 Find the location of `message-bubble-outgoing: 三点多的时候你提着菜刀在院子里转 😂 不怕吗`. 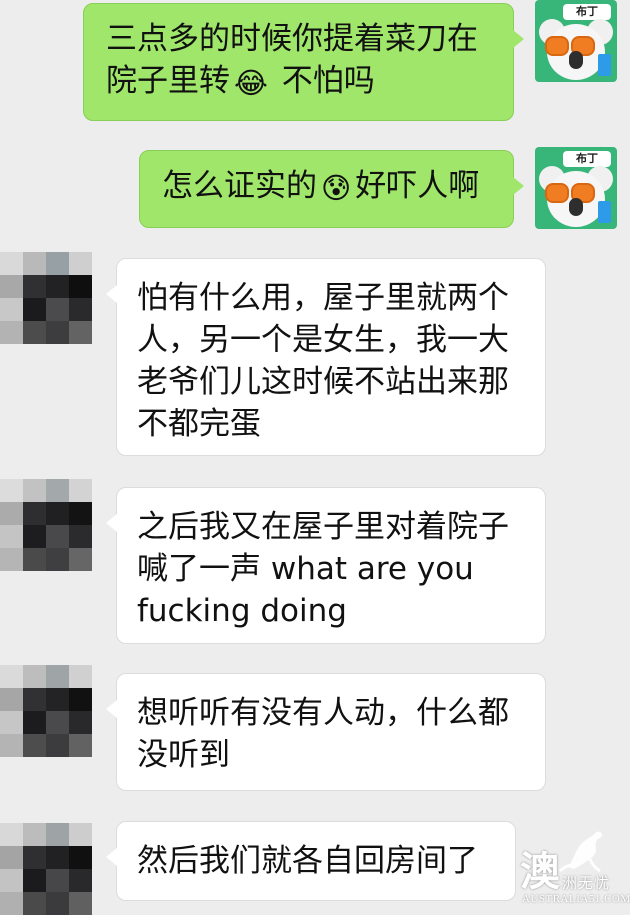

message-bubble-outgoing: 三点多的时候你提着菜刀在院子里转 😂 不怕吗 is located at coordinates (303, 62).